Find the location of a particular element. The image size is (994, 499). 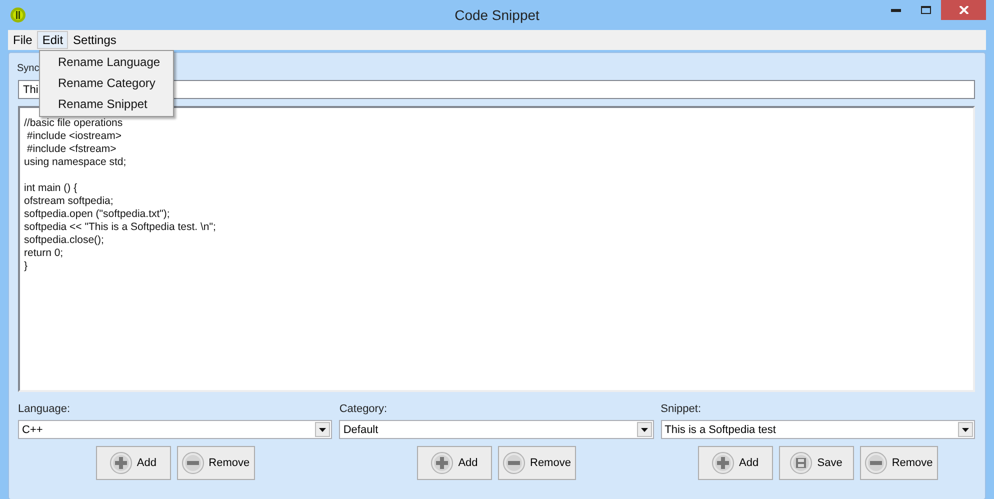

menu-option: Rename Language is located at coordinates (106, 62).